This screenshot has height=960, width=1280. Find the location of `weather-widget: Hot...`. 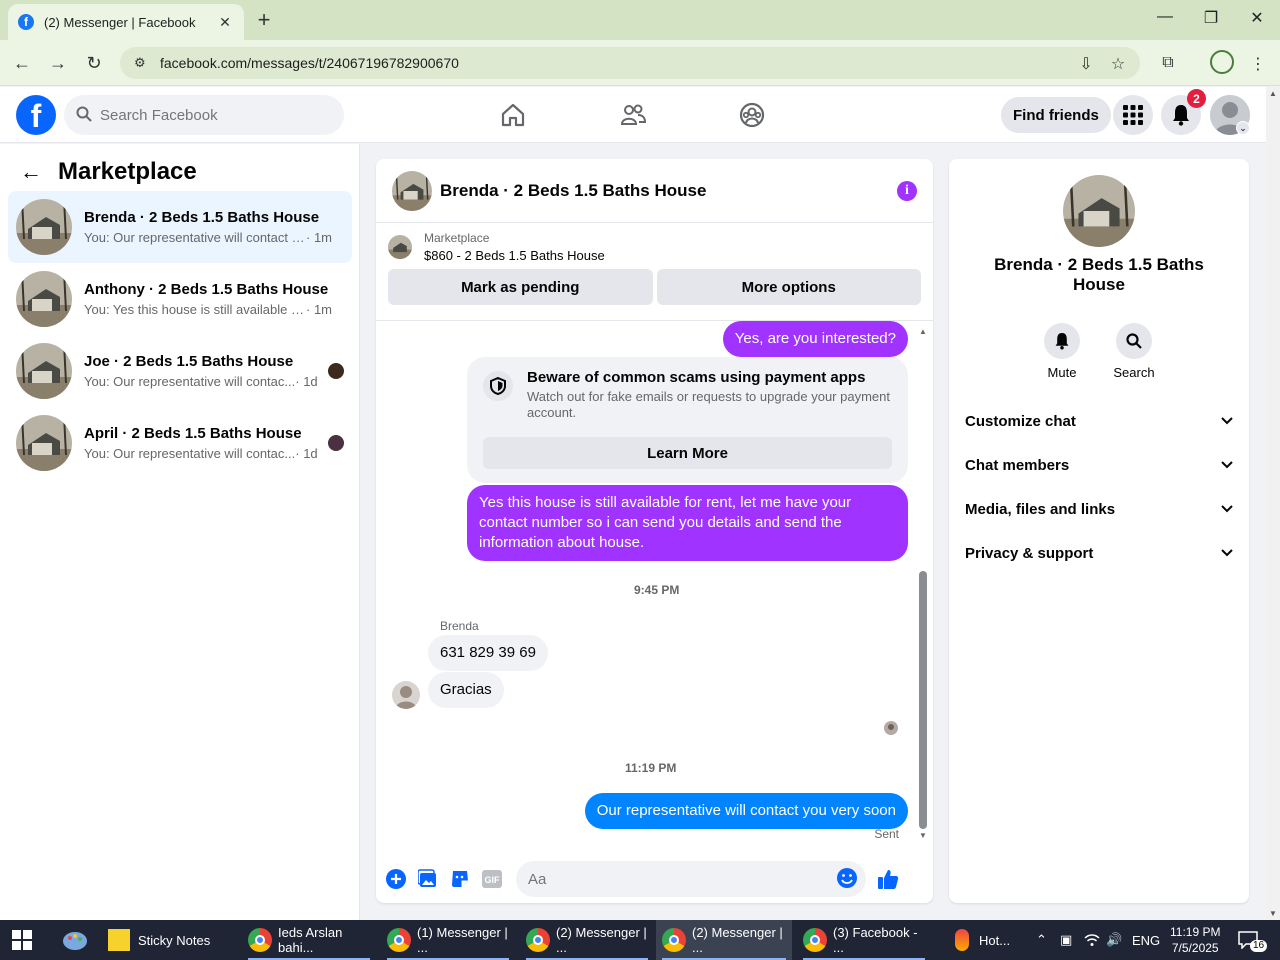

weather-widget: Hot... is located at coordinates (982, 940).